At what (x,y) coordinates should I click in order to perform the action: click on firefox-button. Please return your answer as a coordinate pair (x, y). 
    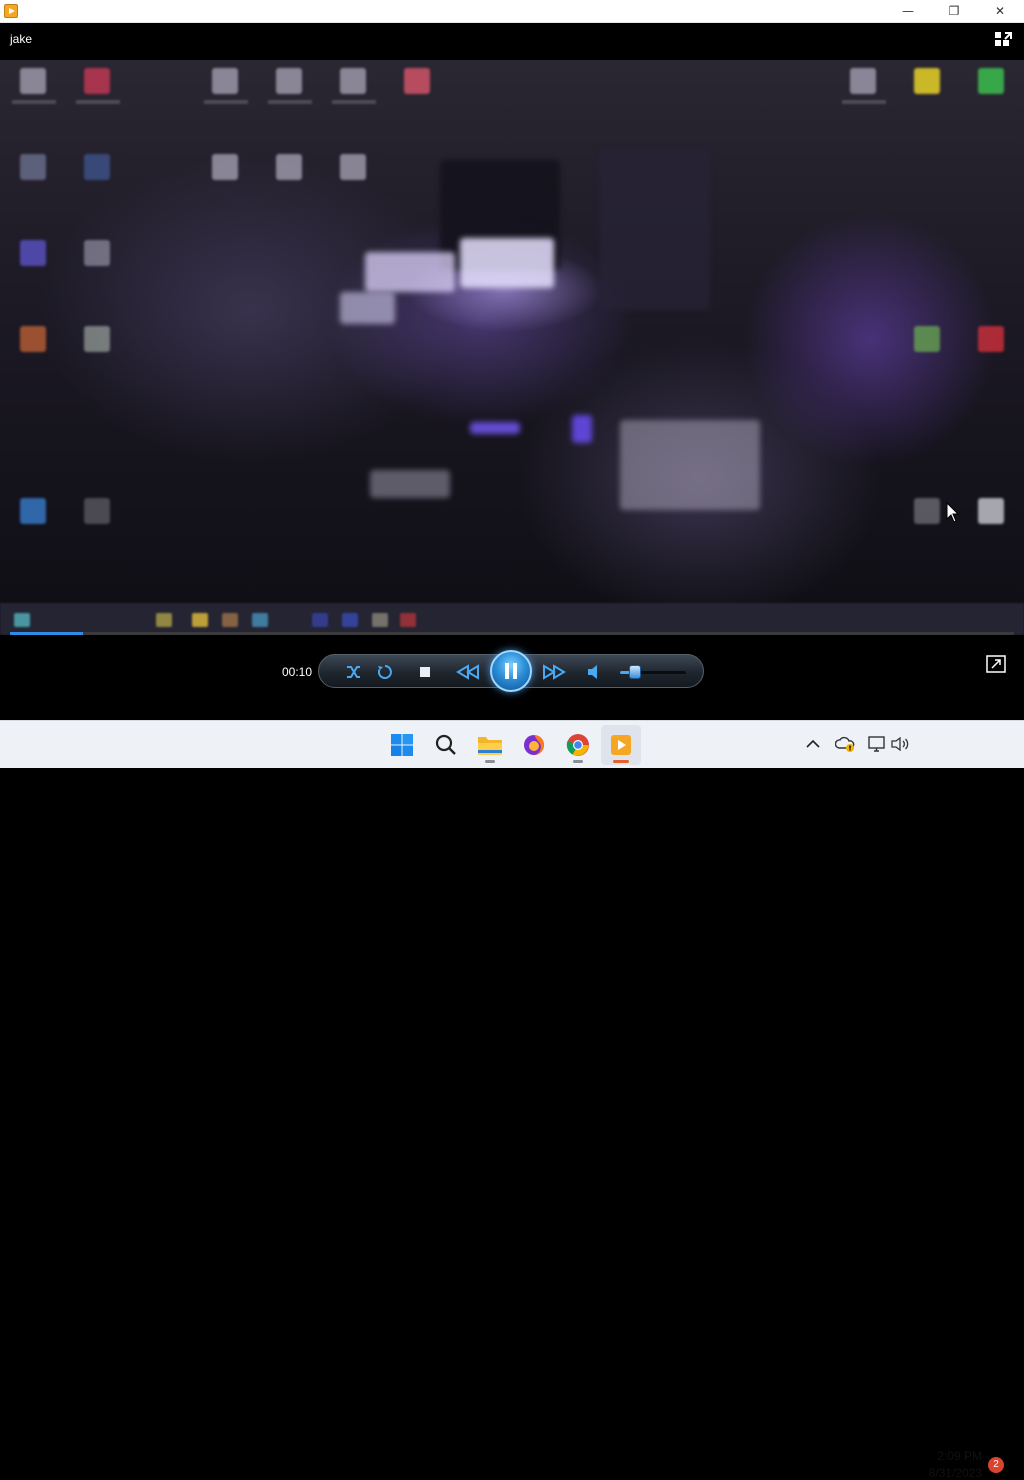
    Looking at the image, I should click on (534, 745).